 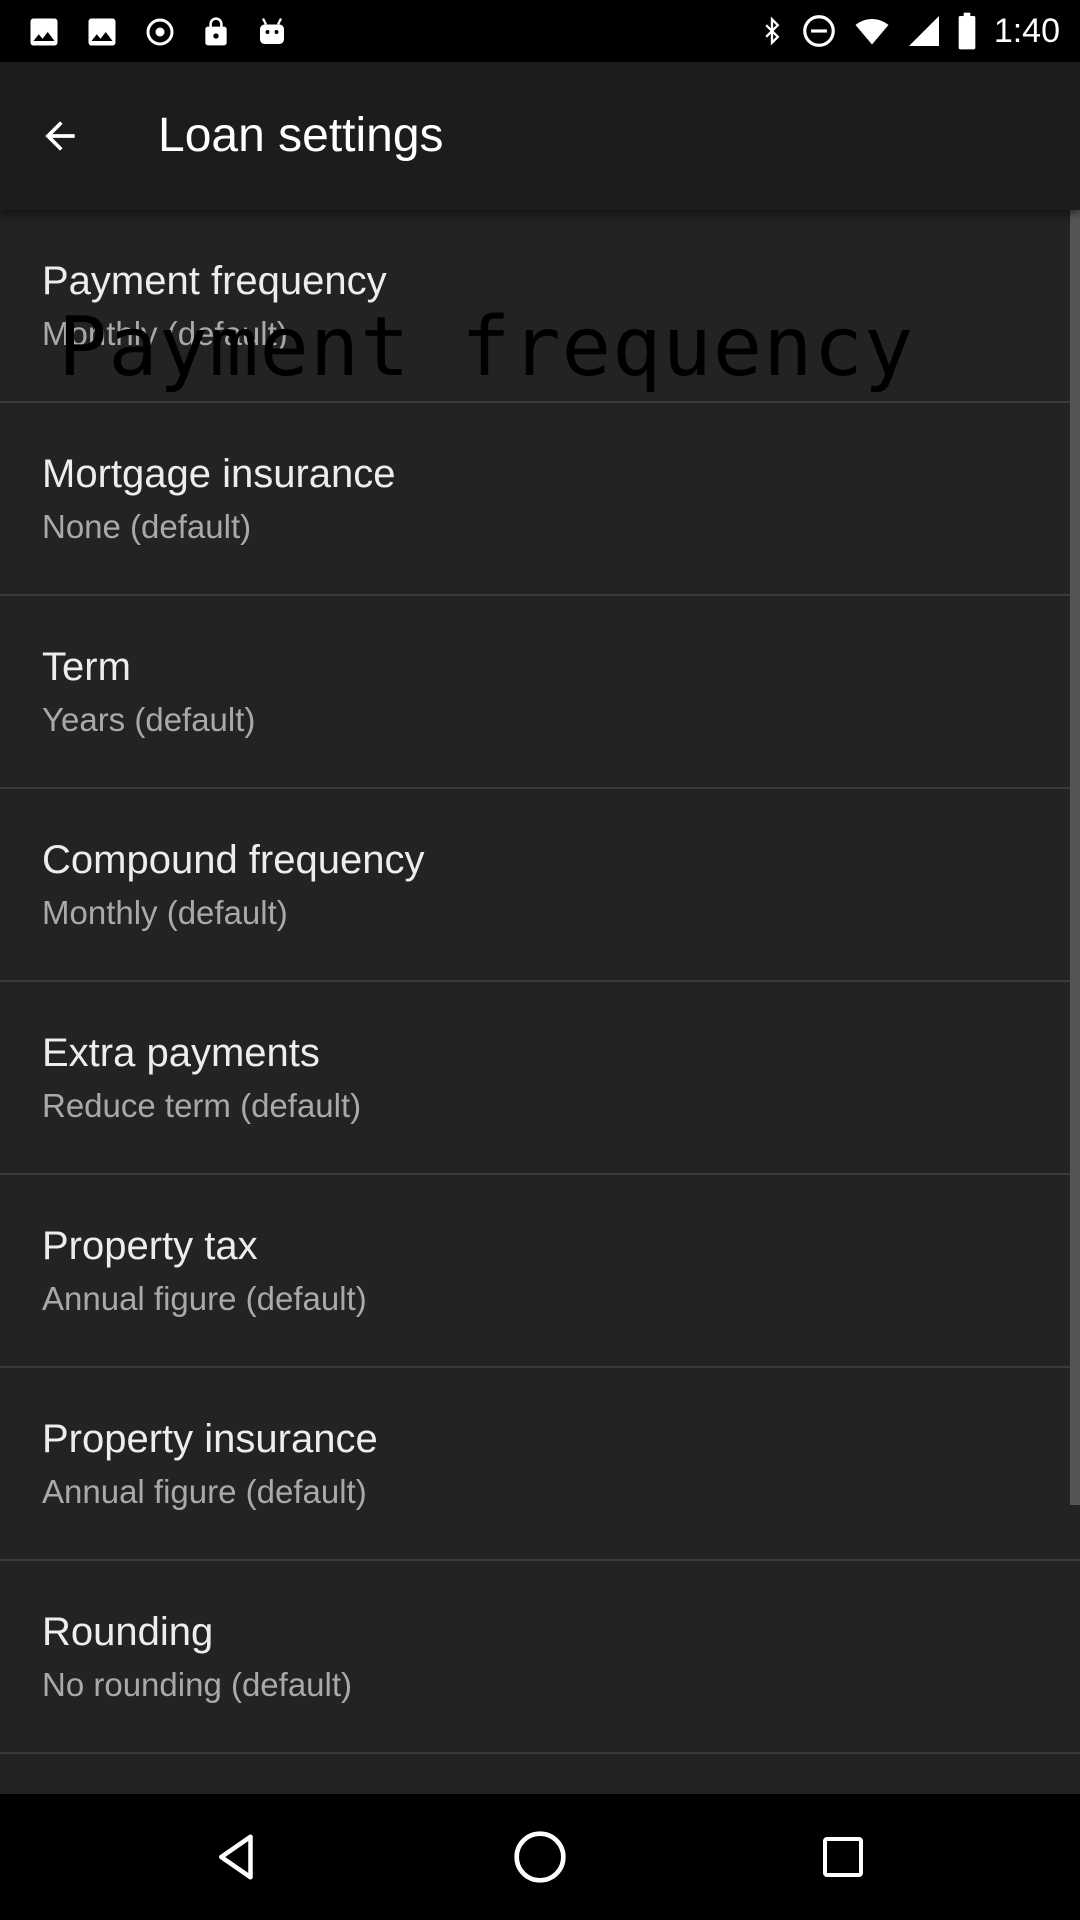 What do you see at coordinates (540, 31) in the screenshot?
I see `status-bar: 1:40` at bounding box center [540, 31].